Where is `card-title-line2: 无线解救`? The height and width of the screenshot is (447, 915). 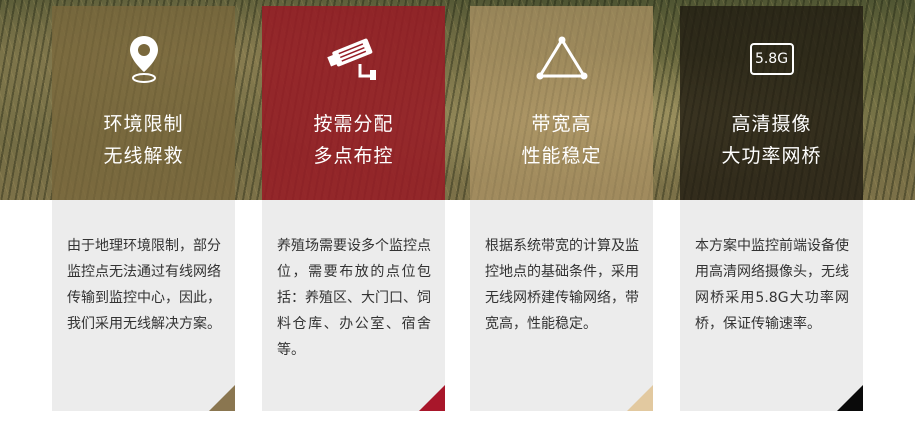
card-title-line2: 无线解救 is located at coordinates (143, 156).